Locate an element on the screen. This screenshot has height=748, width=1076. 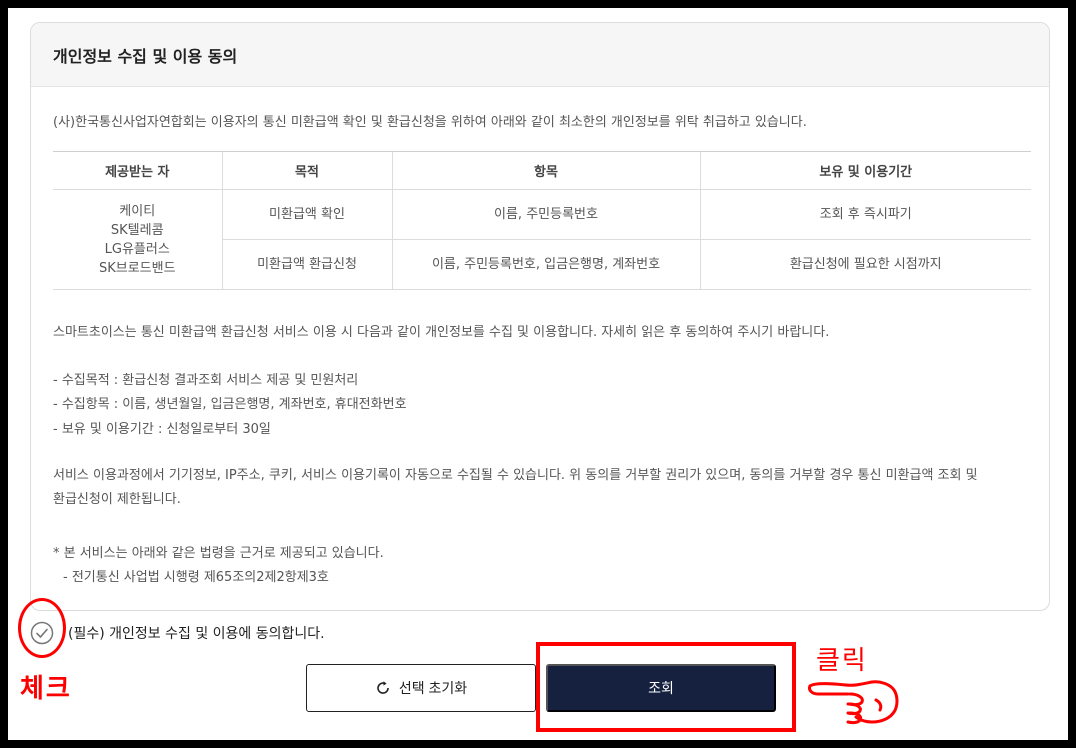
search-button: 조회 is located at coordinates (661, 688).